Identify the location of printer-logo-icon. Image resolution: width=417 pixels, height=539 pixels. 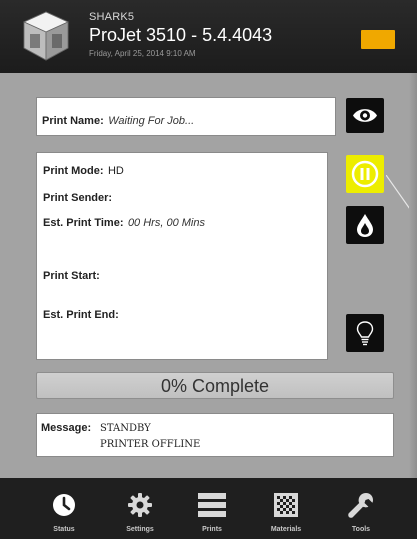
(46, 36).